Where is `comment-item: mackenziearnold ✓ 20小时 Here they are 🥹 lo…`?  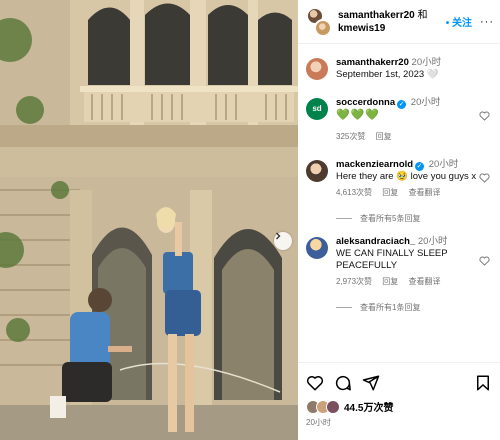 comment-item: mackenziearnold ✓ 20小时 Here they are 🥹 lo… is located at coordinates (399, 179).